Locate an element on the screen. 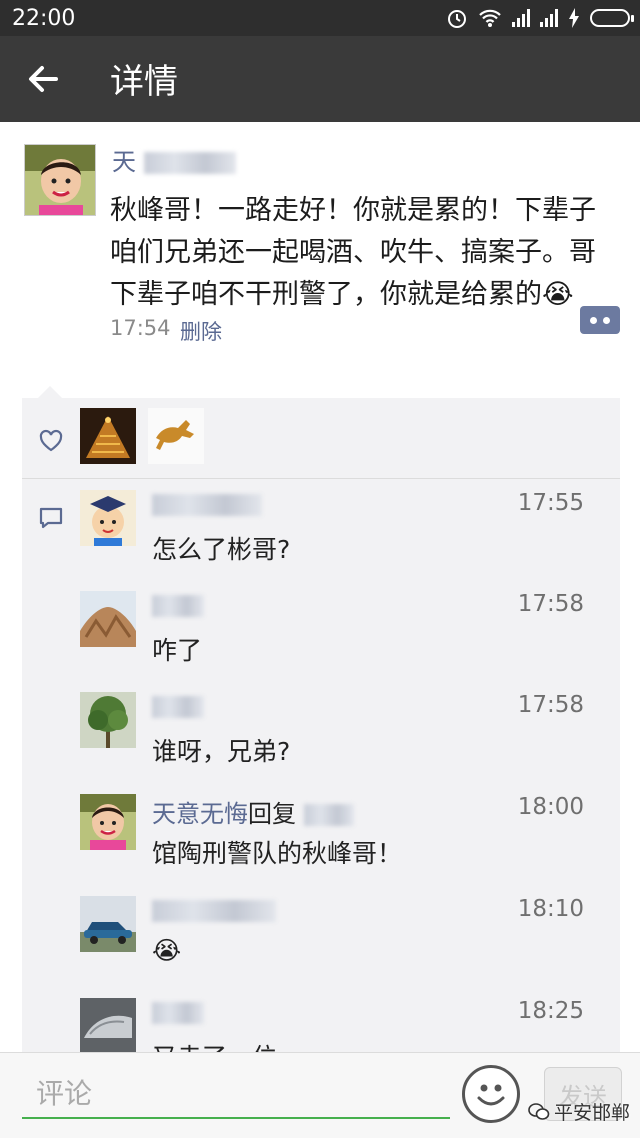 This screenshot has height=1138, width=640. charging-icon is located at coordinates (574, 18).